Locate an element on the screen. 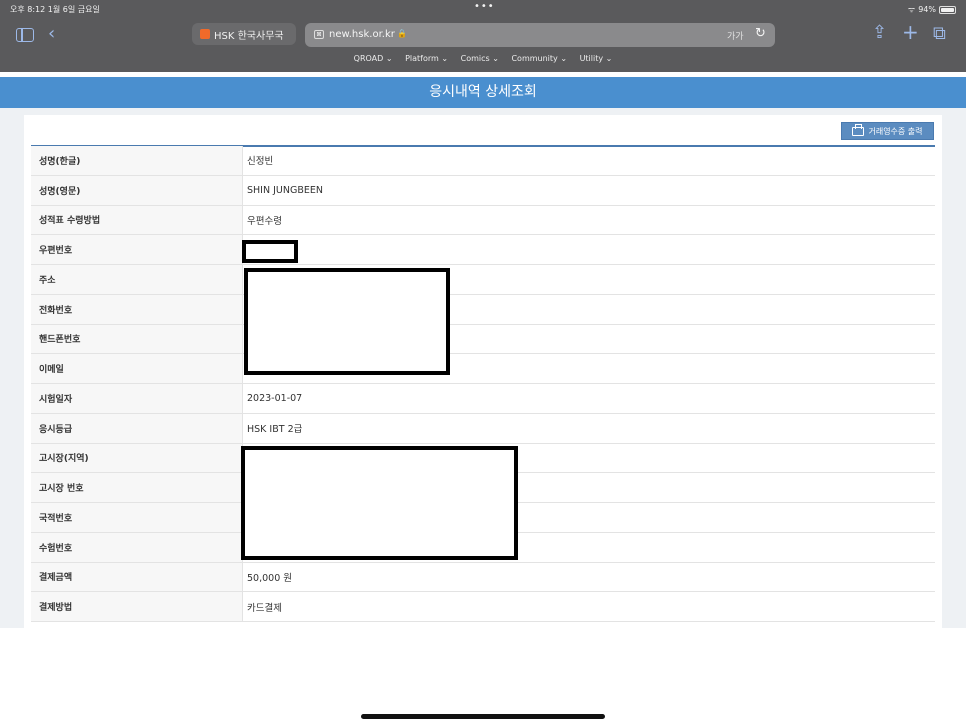  row-label: 결제방법 is located at coordinates (137, 606).